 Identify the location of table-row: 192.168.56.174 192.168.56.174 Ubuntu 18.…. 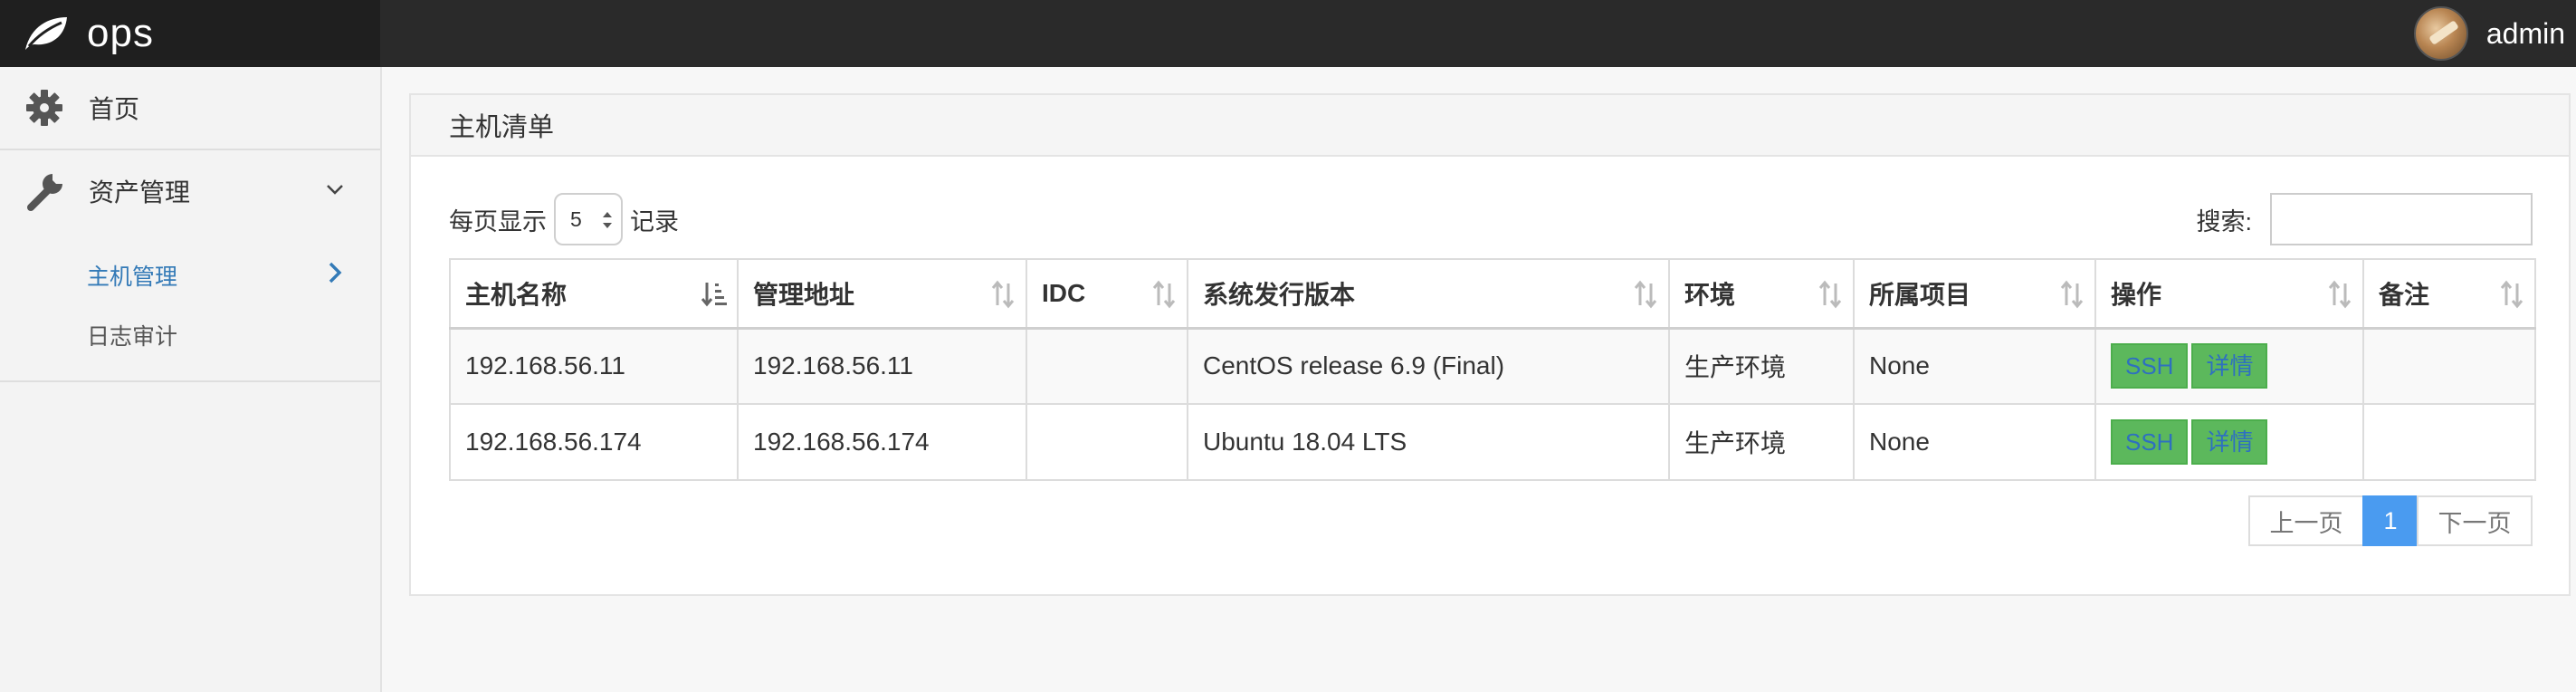
(1492, 442).